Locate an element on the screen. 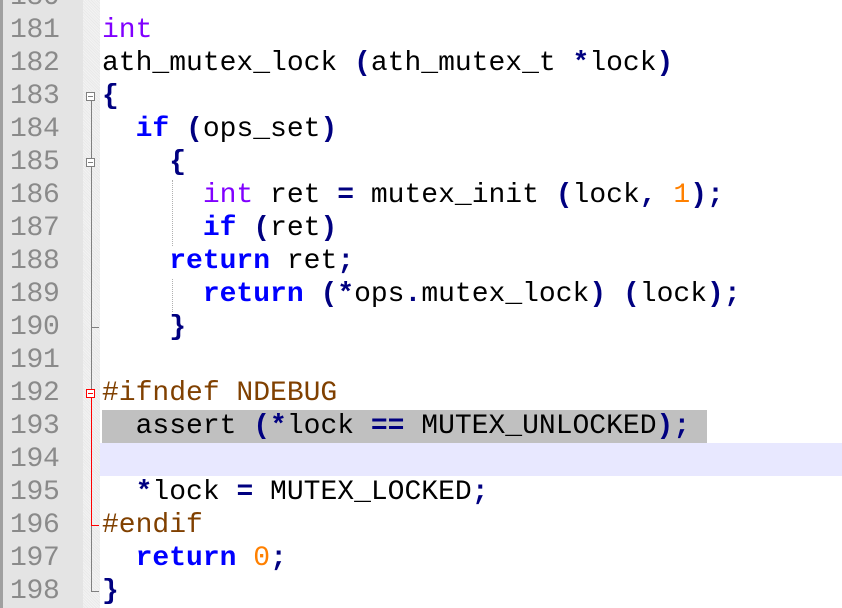  code-line: 198} is located at coordinates (421, 591).